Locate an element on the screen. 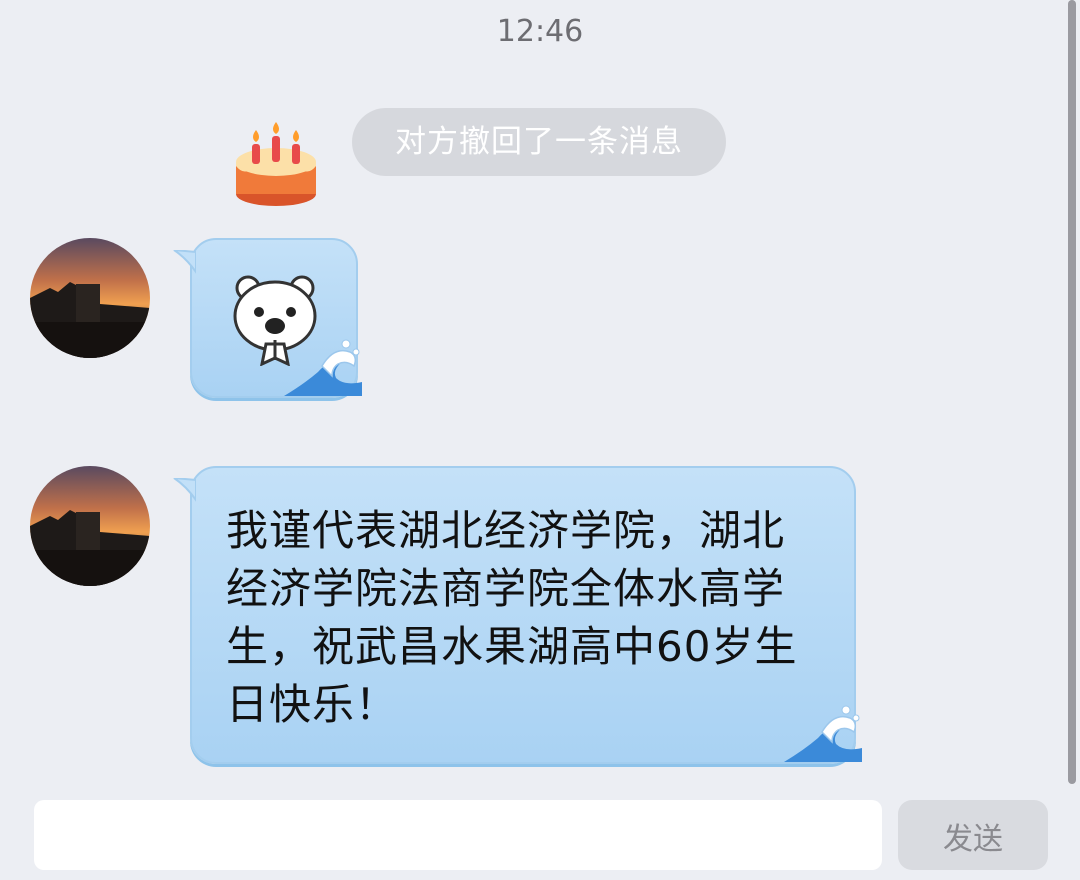  message-composer: 发送 is located at coordinates (540, 830).